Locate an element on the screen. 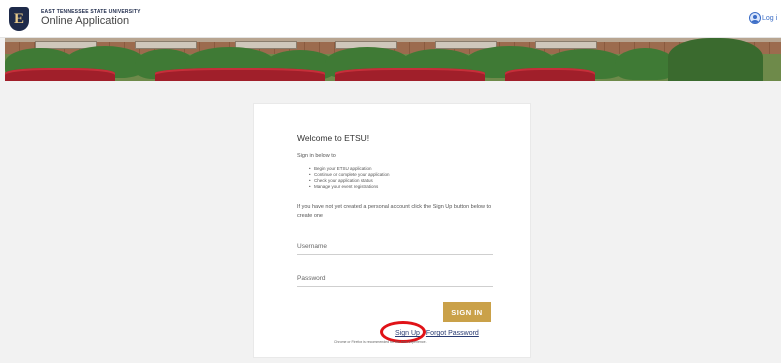 This screenshot has width=781, height=363. login-link-label: Log i is located at coordinates (770, 18).